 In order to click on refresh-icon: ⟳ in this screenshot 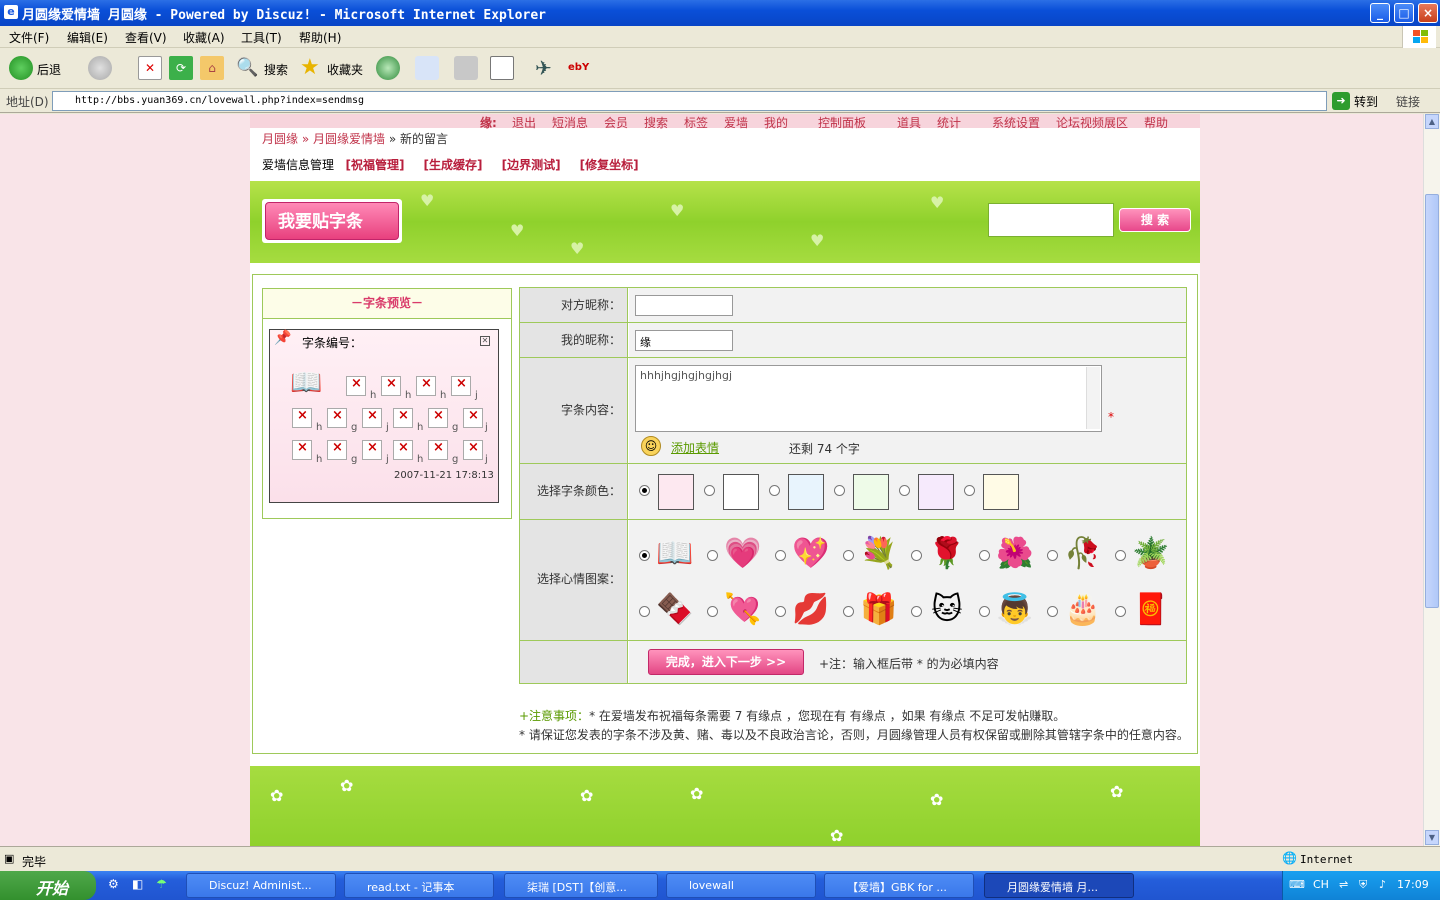, I will do `click(181, 68)`.